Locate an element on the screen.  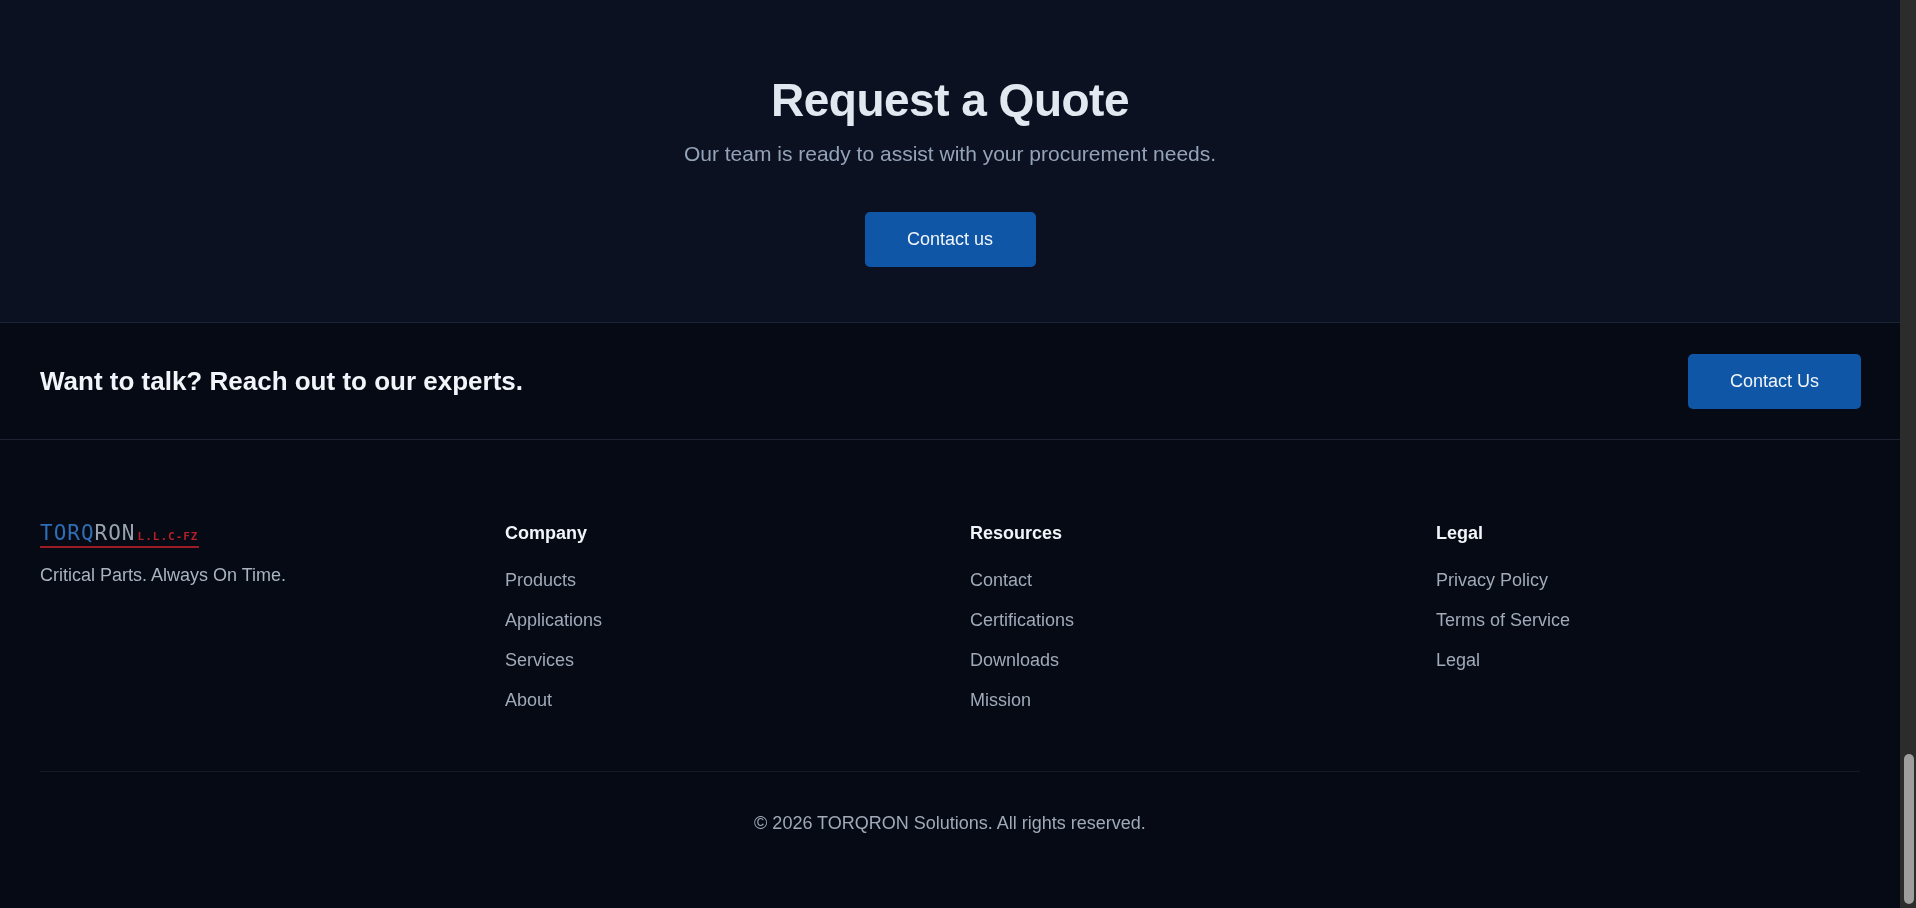
section-title: Request a Quote is located at coordinates (950, 100).